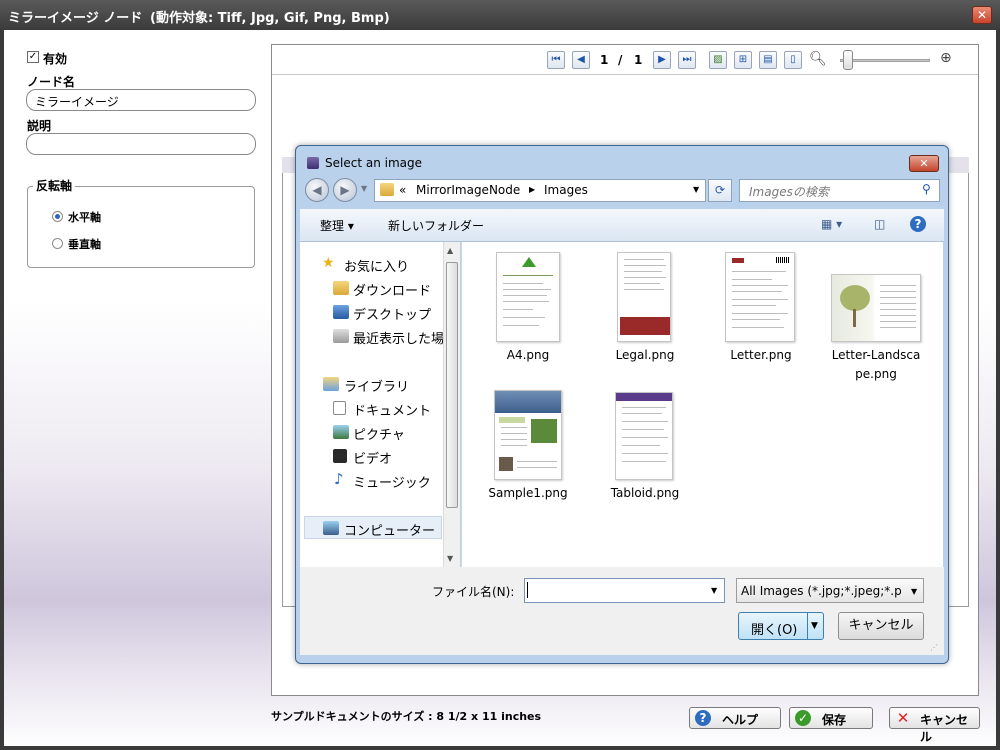 The height and width of the screenshot is (750, 1000). What do you see at coordinates (528, 435) in the screenshot?
I see `file-thumbnail-sample1` at bounding box center [528, 435].